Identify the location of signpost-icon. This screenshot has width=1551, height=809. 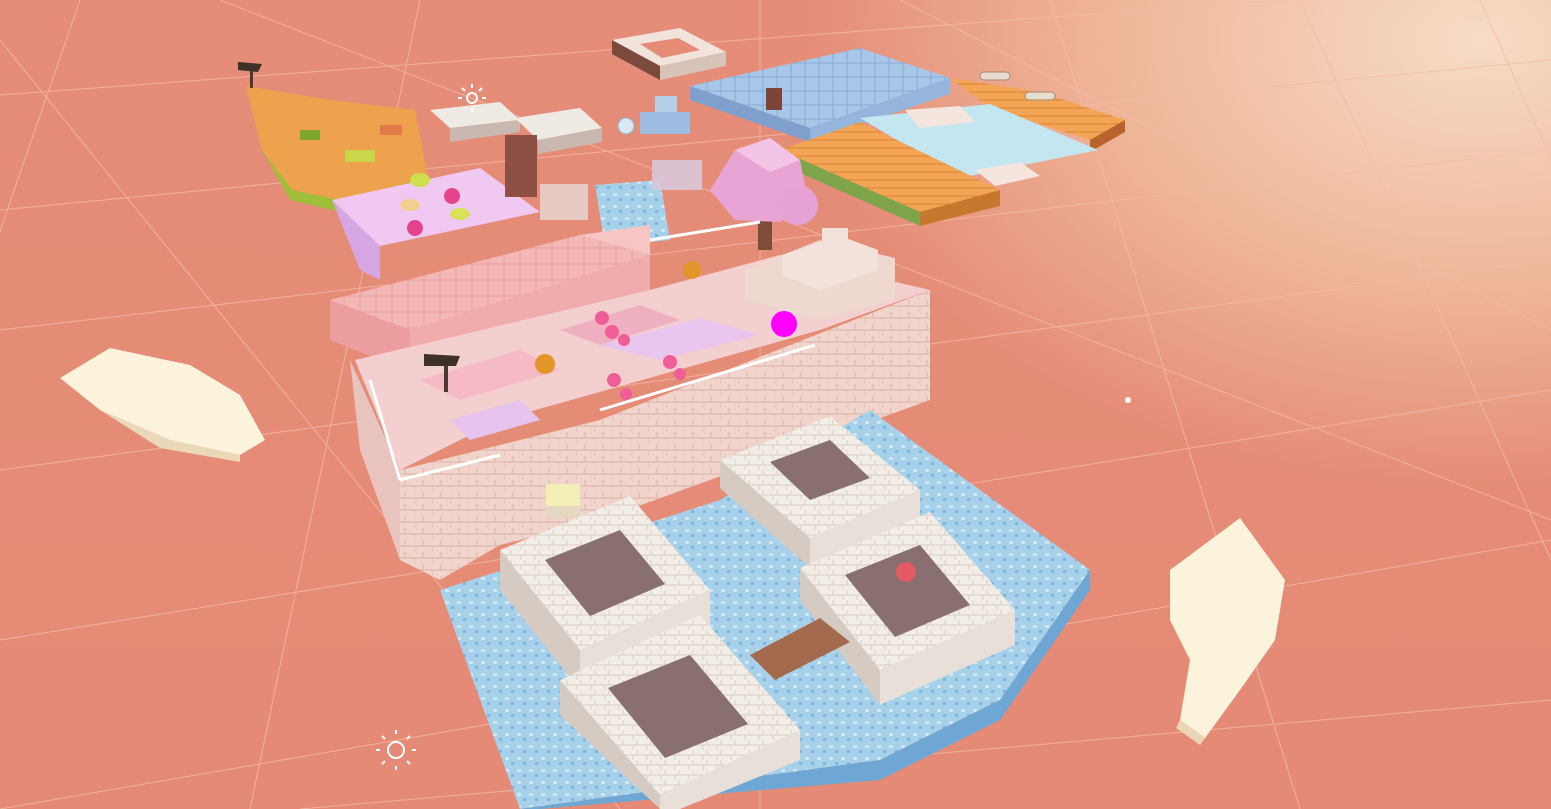
(250, 75).